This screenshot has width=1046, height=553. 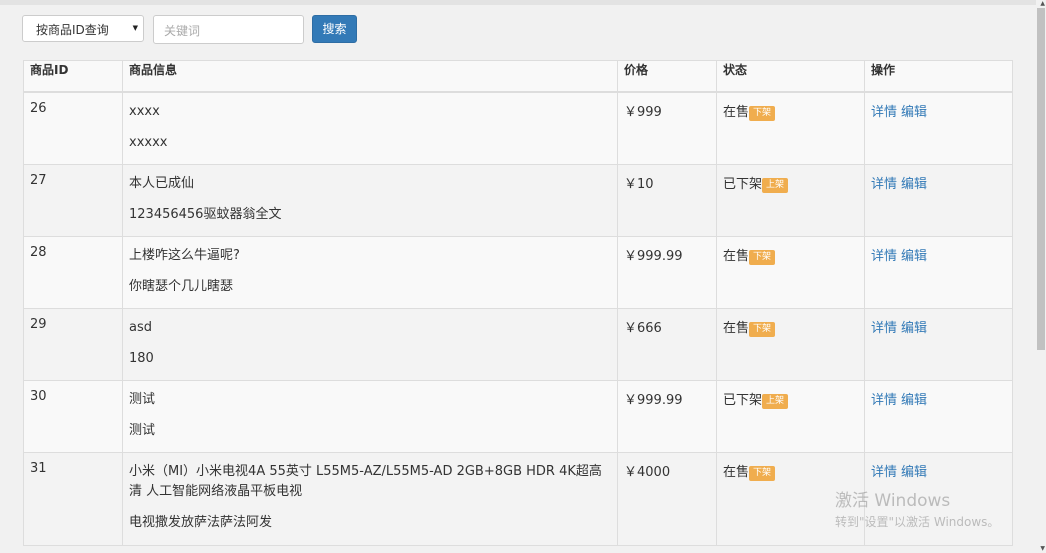 What do you see at coordinates (370, 76) in the screenshot?
I see `header-info: 商品信息` at bounding box center [370, 76].